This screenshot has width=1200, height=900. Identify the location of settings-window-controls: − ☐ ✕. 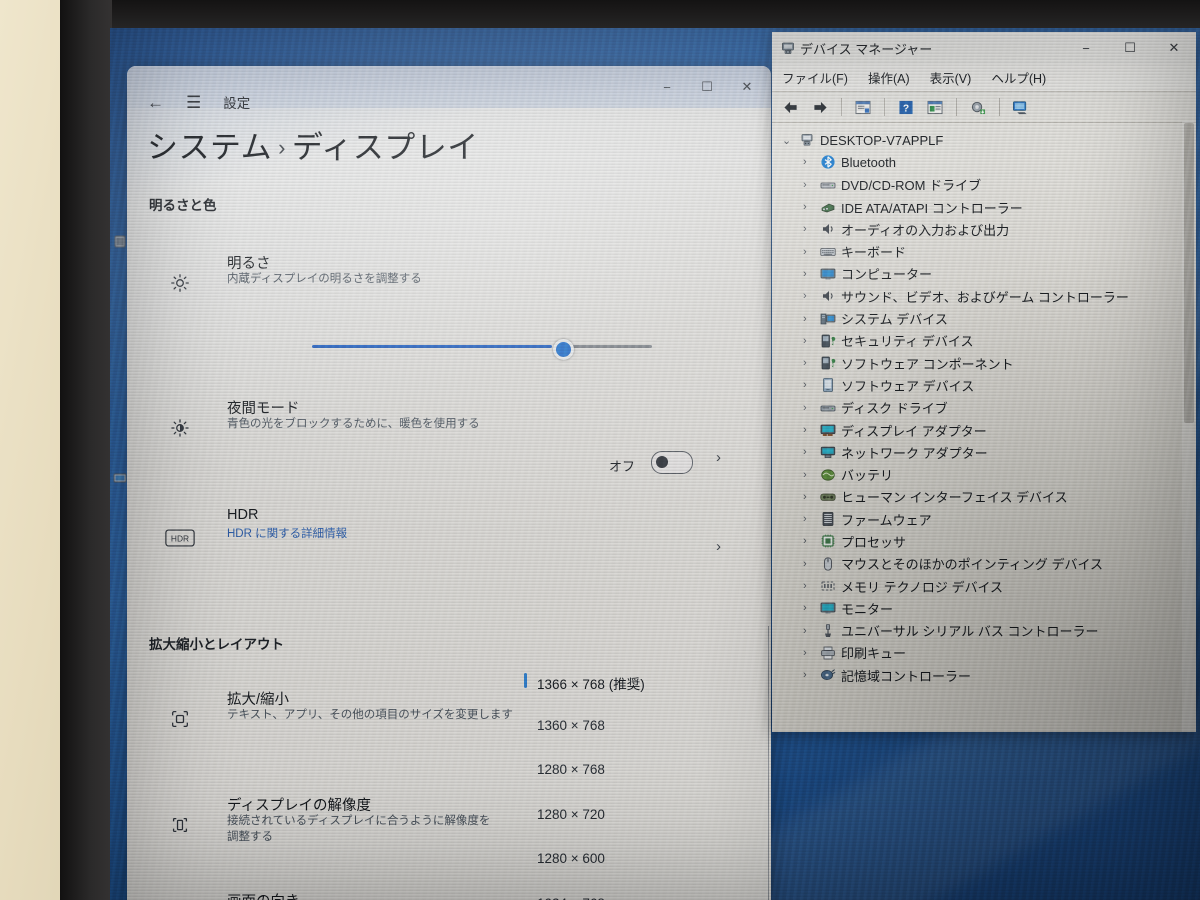
(707, 87).